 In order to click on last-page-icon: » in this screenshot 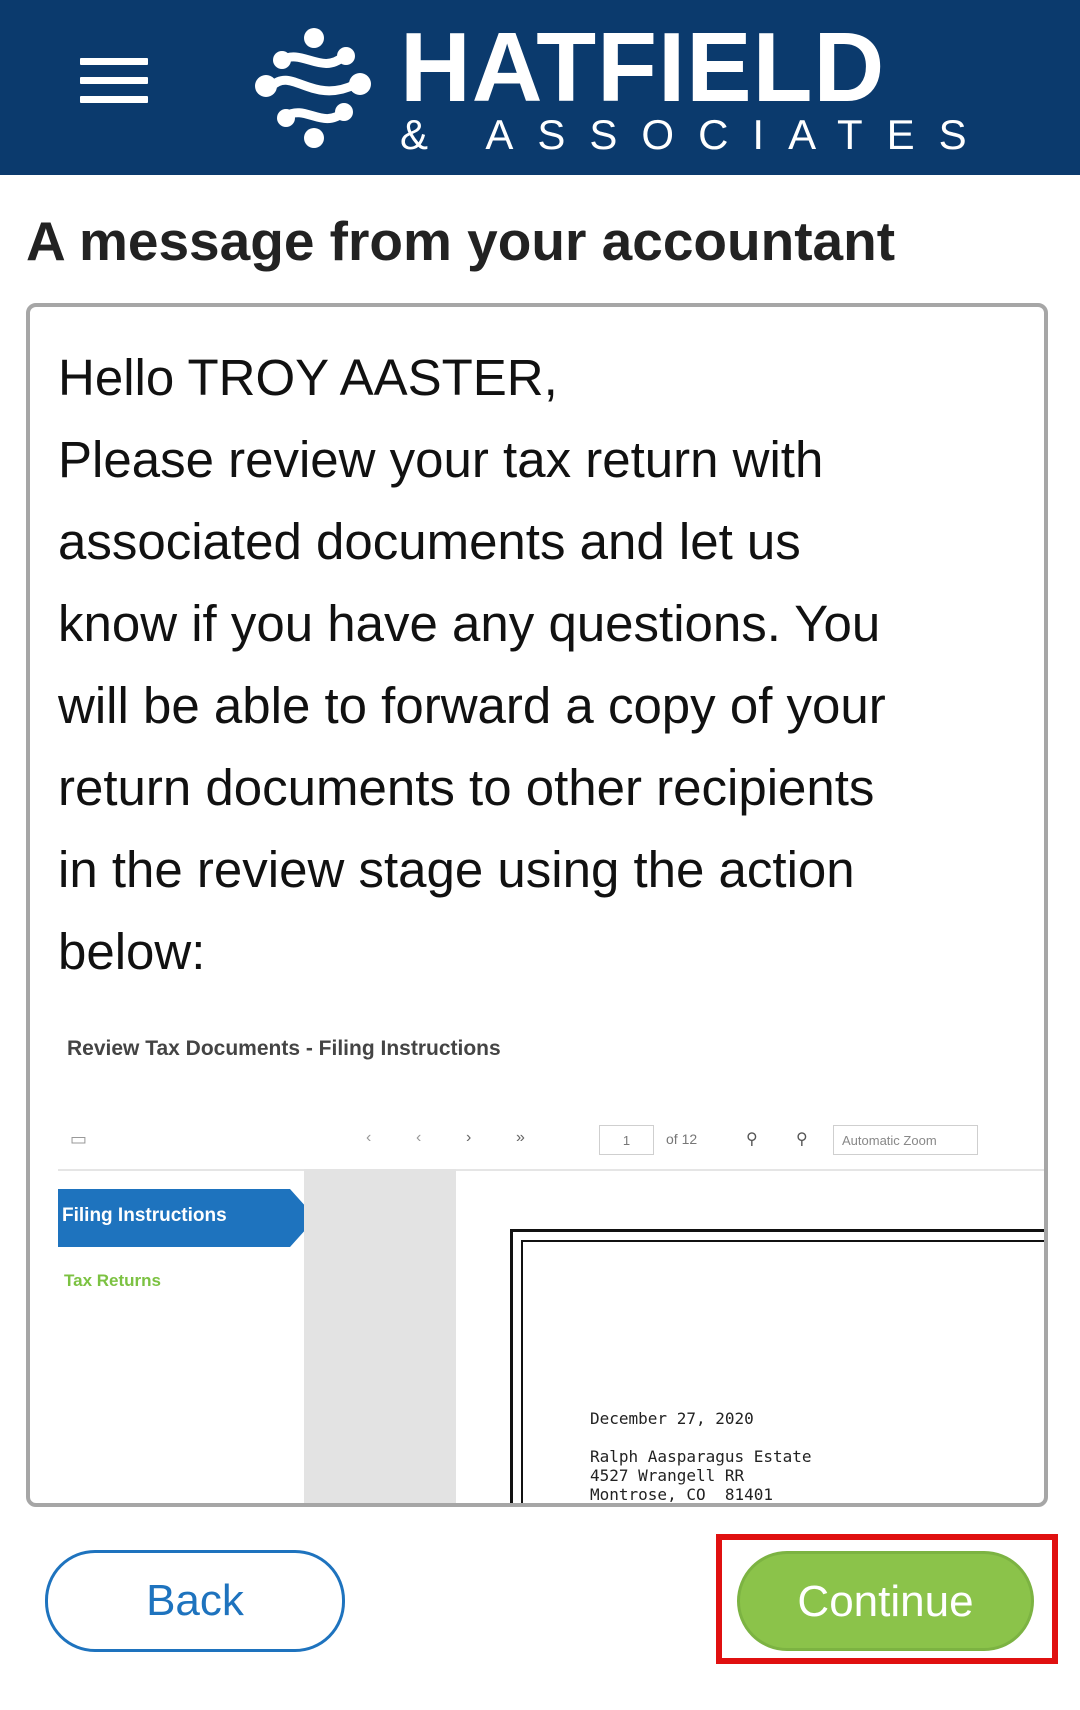, I will do `click(520, 1137)`.